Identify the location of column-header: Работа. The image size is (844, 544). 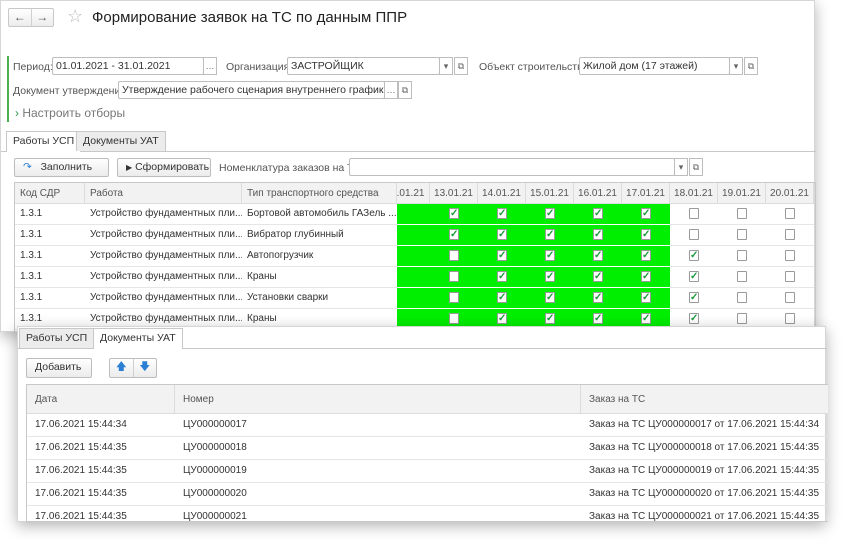
(163, 193).